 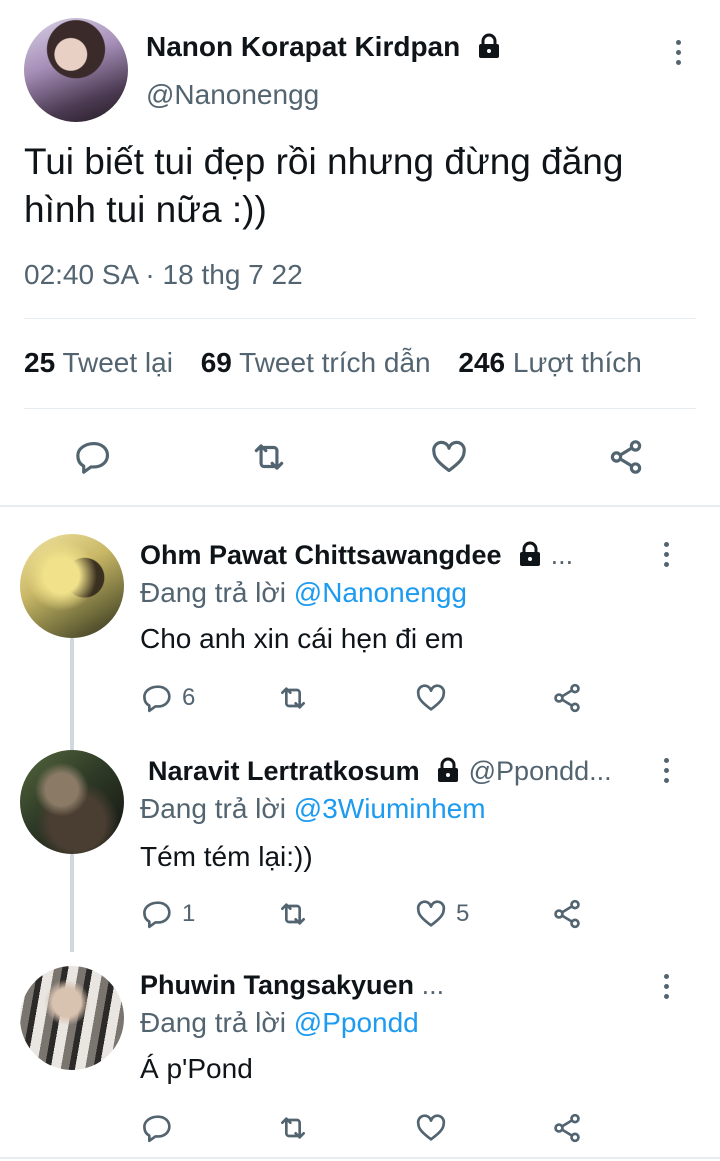 I want to click on heart-icon: 5, so click(x=441, y=914).